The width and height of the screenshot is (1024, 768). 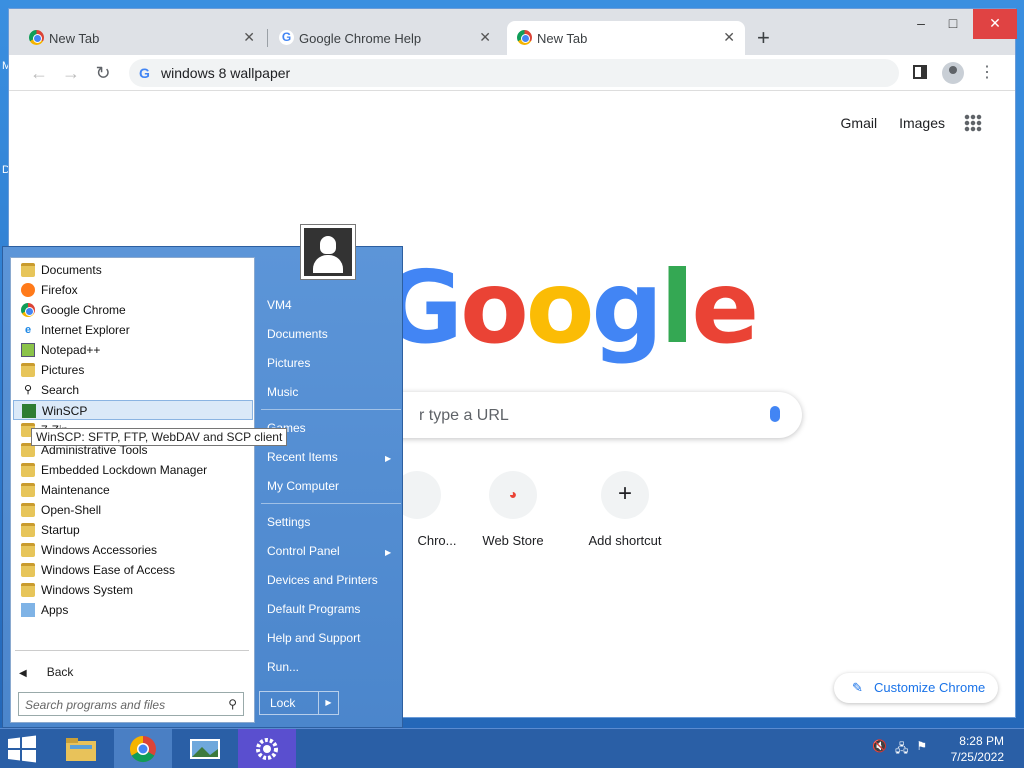 What do you see at coordinates (922, 123) in the screenshot?
I see `images-link: Images` at bounding box center [922, 123].